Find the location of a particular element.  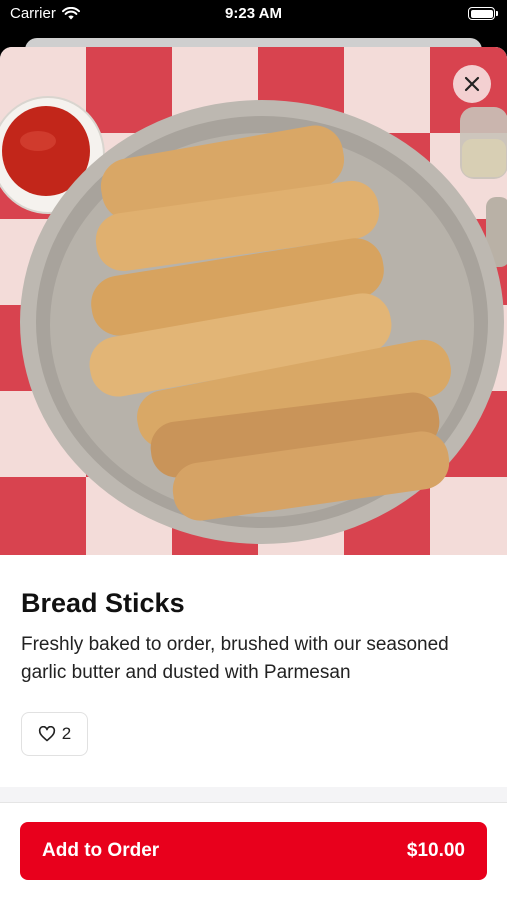

add-to-order-label: Add to Order is located at coordinates (101, 850).